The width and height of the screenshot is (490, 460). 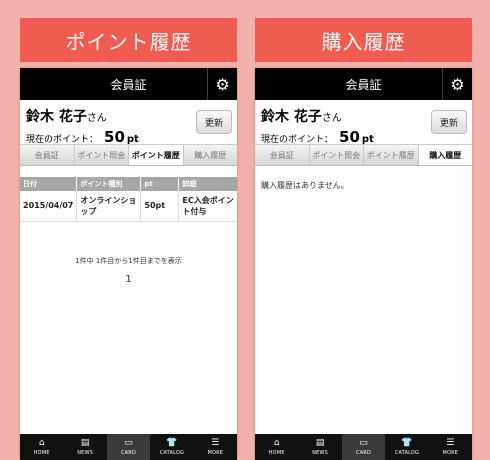 I want to click on panel-banner: ポイント履歴, so click(x=128, y=40).